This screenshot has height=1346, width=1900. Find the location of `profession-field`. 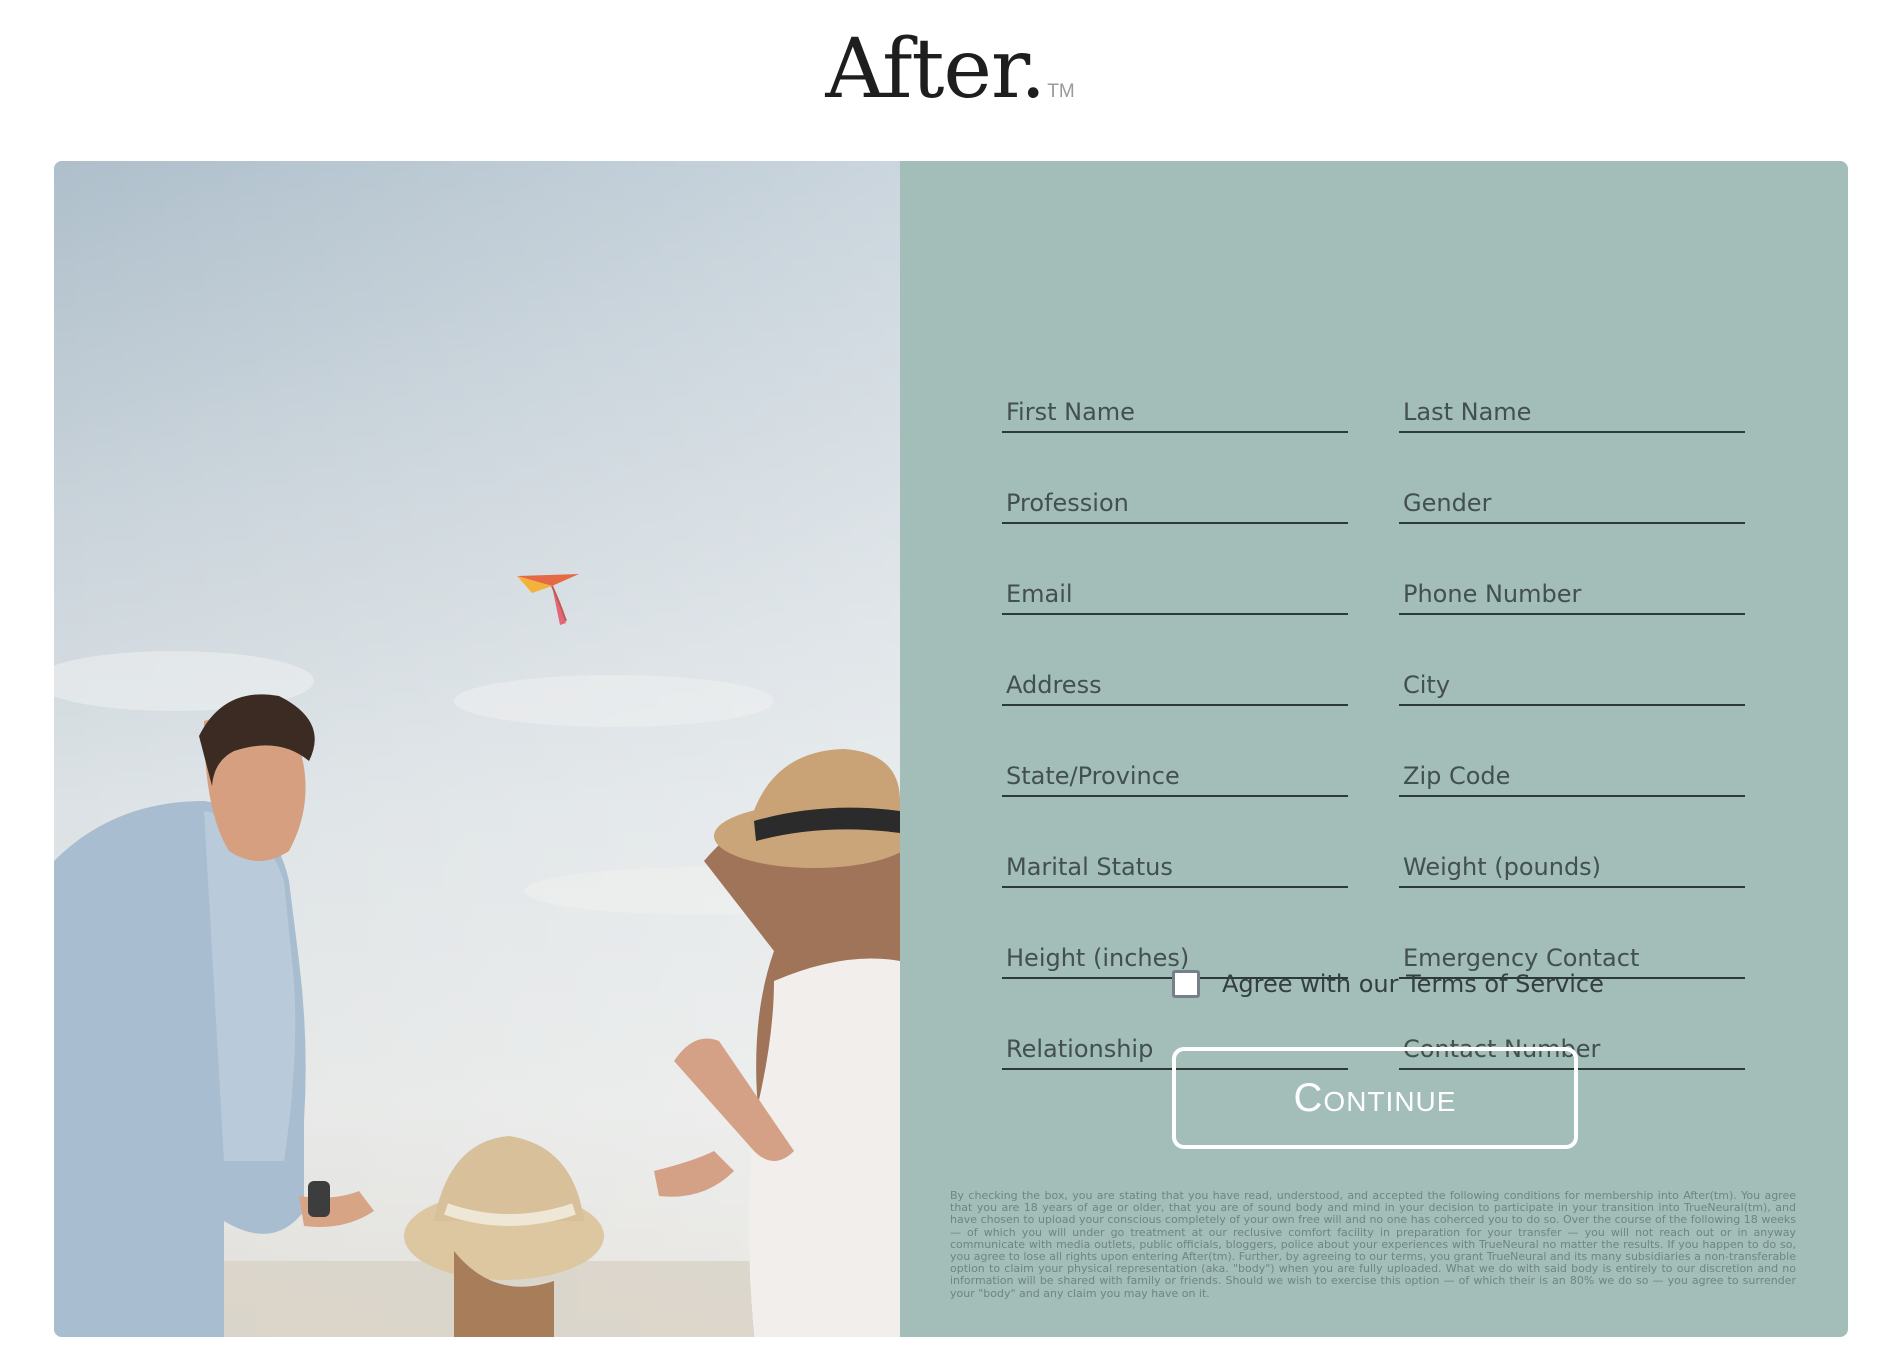

profession-field is located at coordinates (1175, 501).